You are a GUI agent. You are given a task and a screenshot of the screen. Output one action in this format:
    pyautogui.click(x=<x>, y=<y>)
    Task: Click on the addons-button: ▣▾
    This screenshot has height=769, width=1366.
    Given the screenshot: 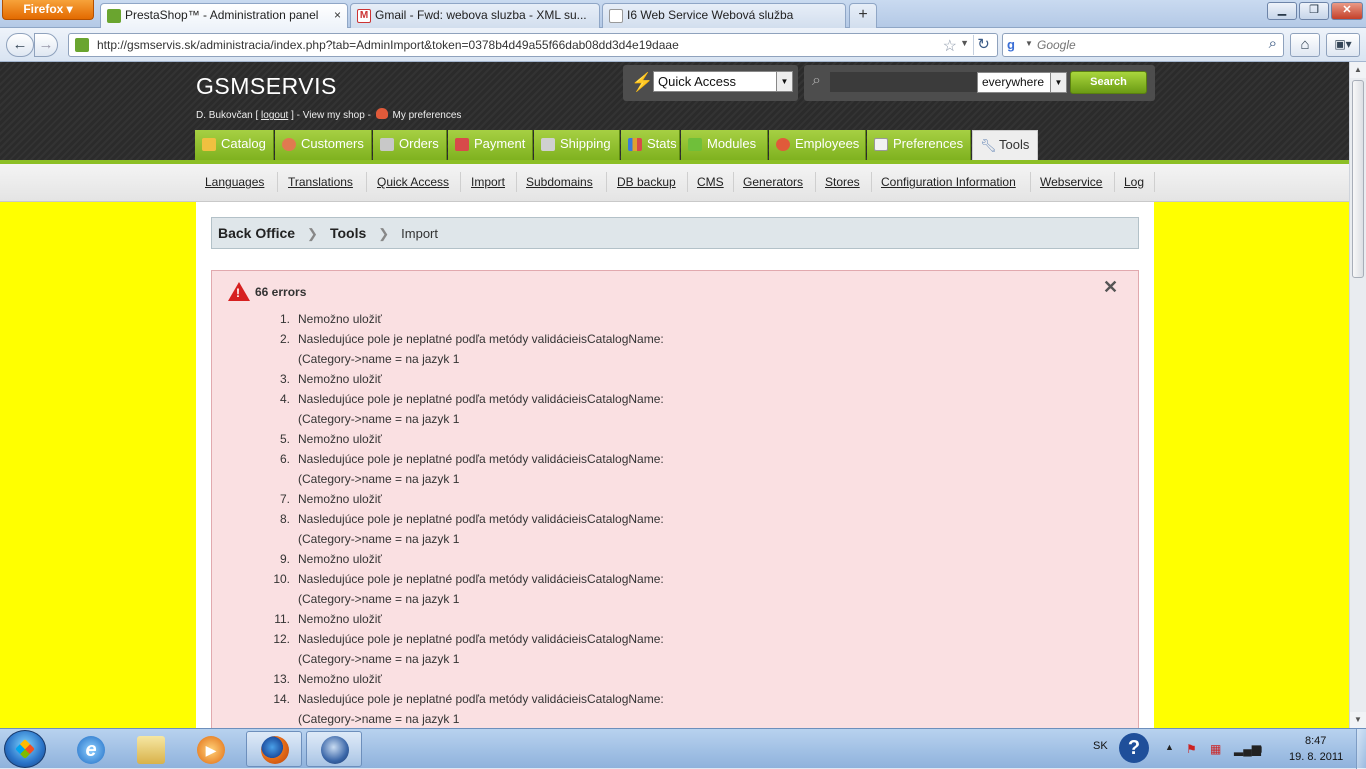 What is the action you would take?
    pyautogui.click(x=1343, y=45)
    